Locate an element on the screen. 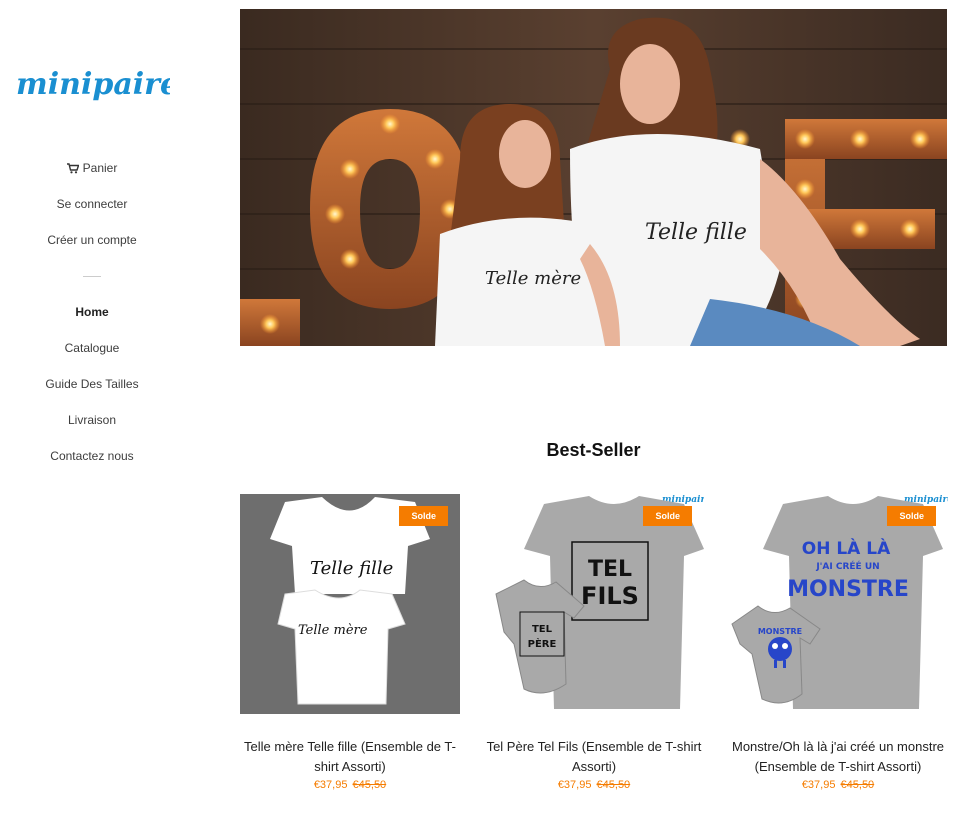  print-line-3: MONSTRE is located at coordinates (848, 589).